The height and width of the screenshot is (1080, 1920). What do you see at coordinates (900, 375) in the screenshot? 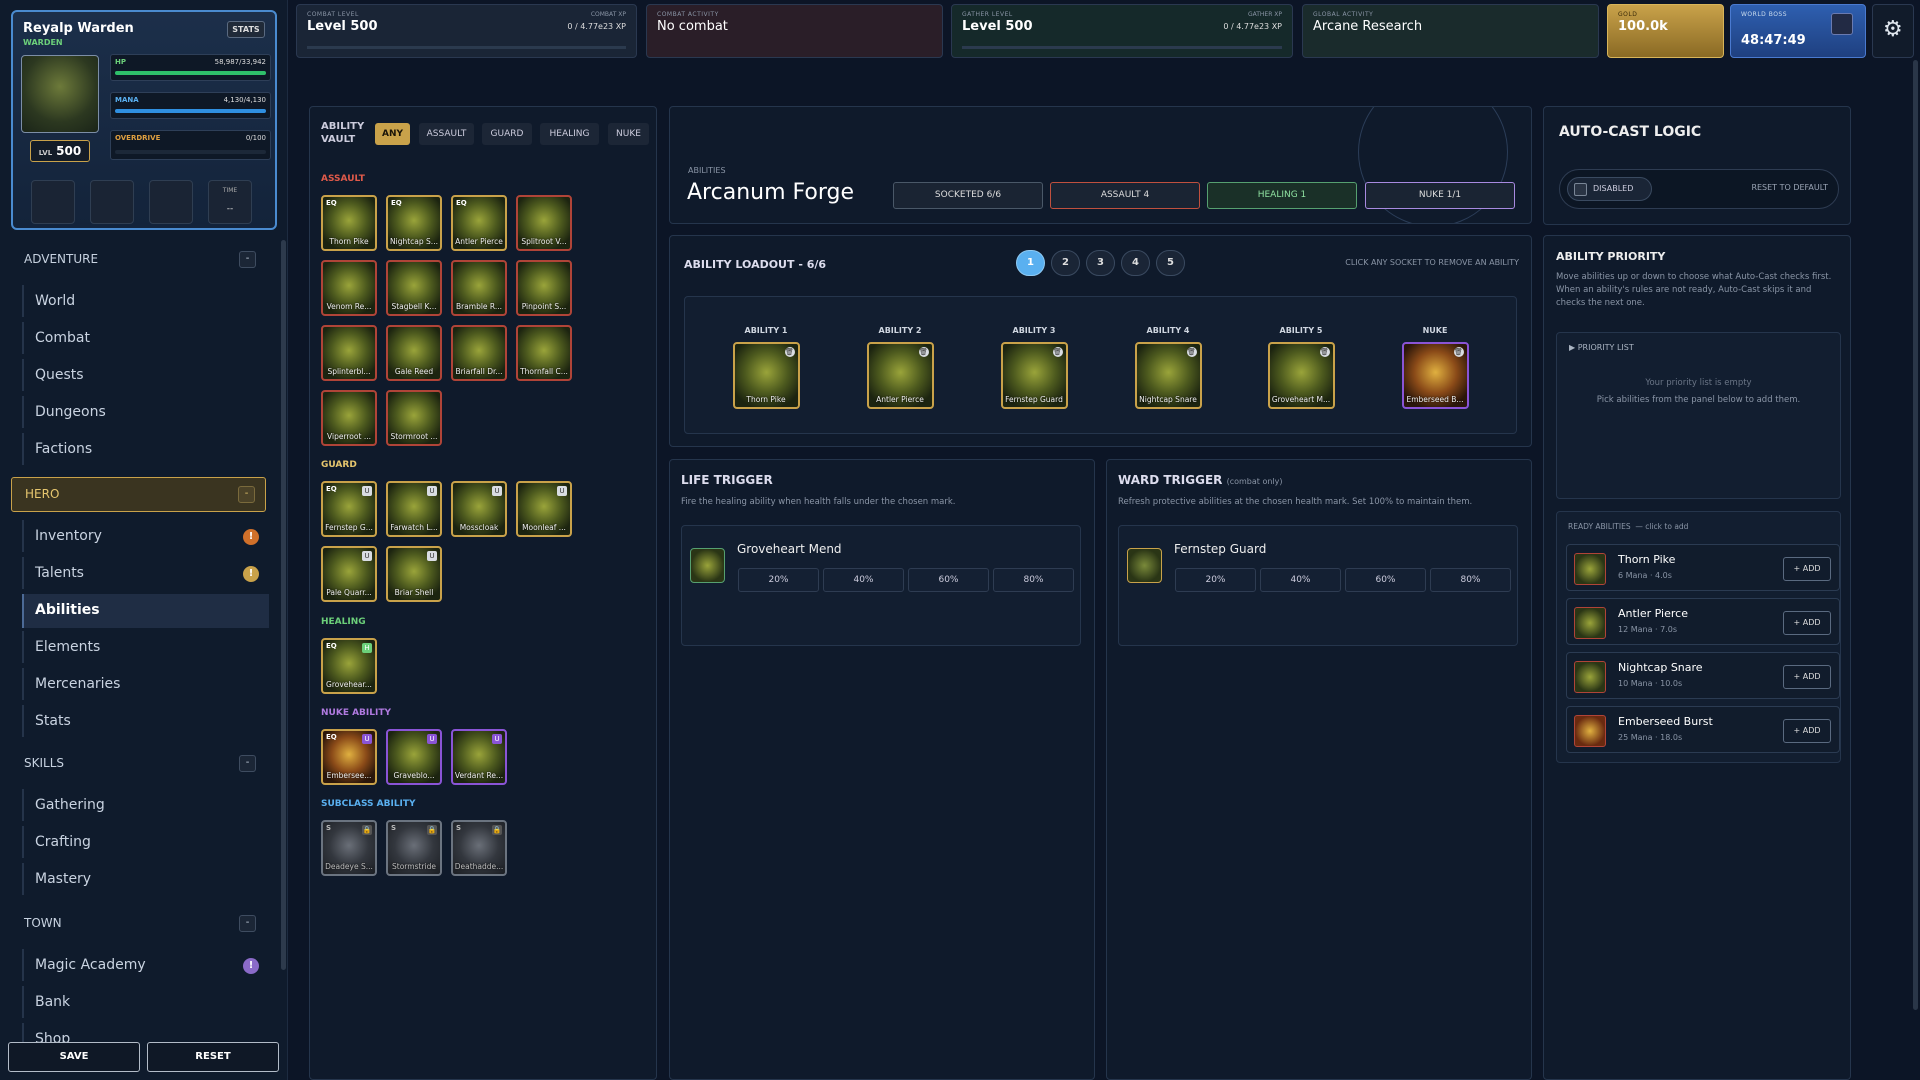
I see `socket-ability: 🗑 Antler Pierce` at bounding box center [900, 375].